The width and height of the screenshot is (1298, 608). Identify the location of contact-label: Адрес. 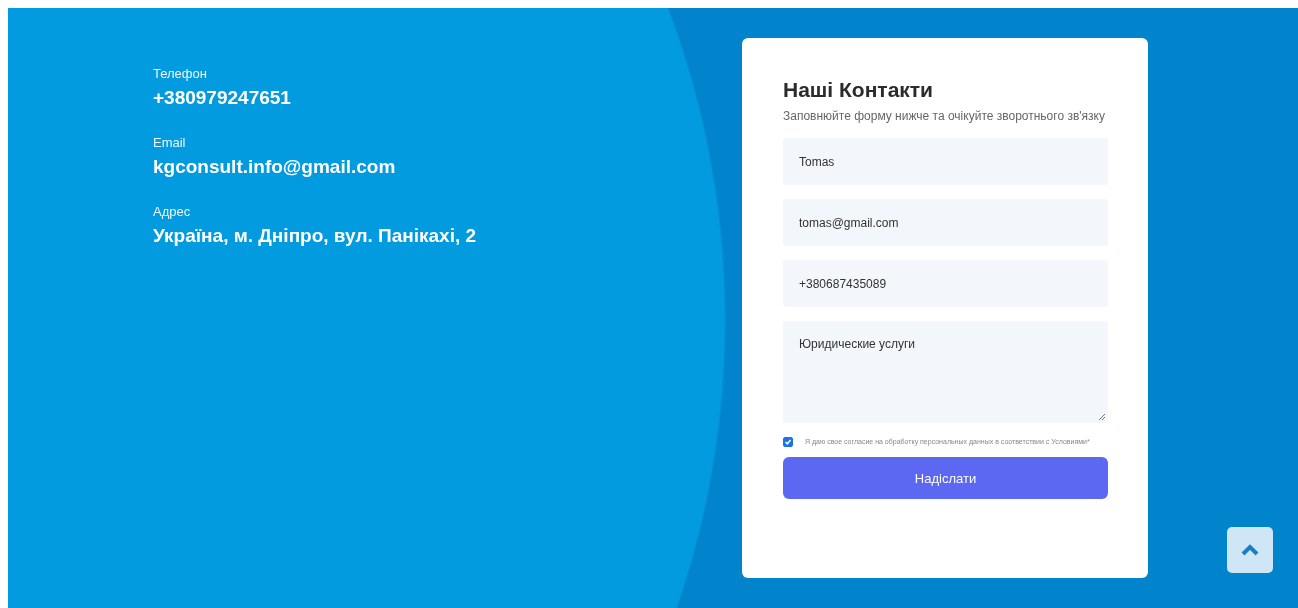
(172, 211).